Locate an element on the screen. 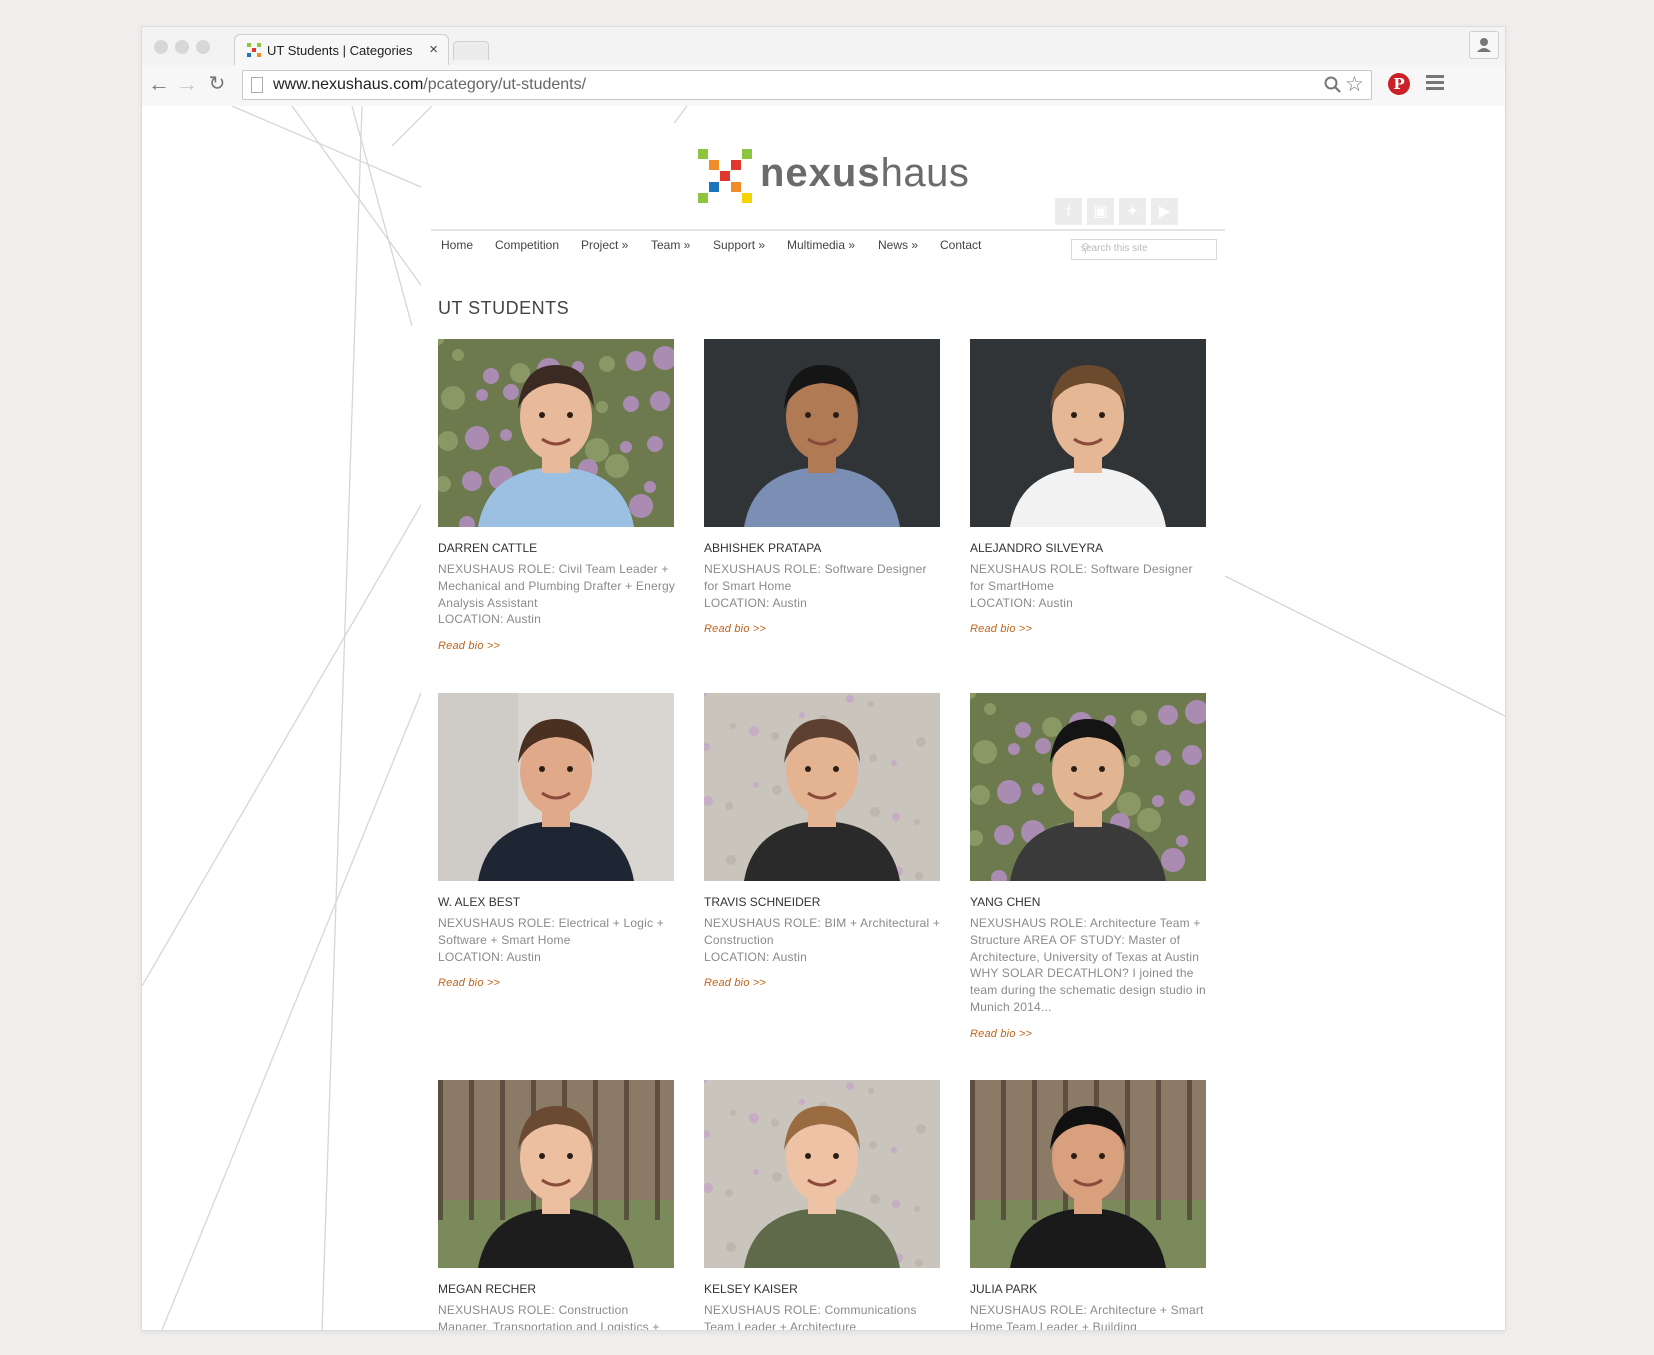 The width and height of the screenshot is (1654, 1355). instagram-icon: ▣ is located at coordinates (1100, 211).